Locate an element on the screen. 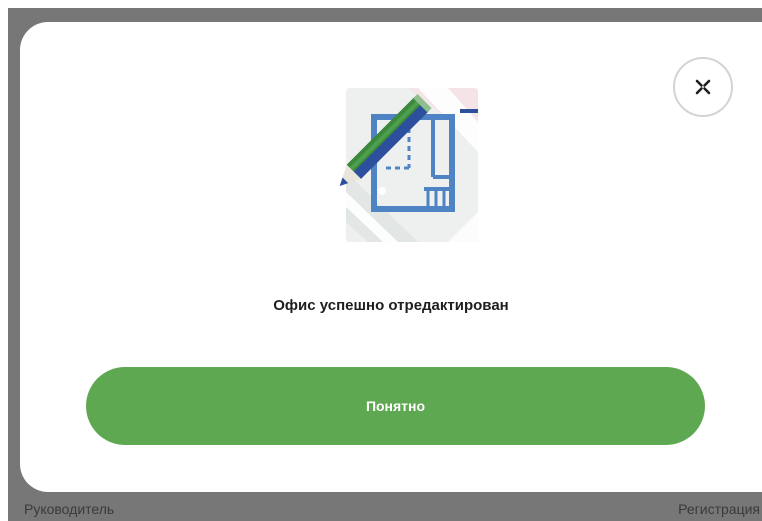 The width and height of the screenshot is (762, 521). close-x-icon is located at coordinates (703, 87).